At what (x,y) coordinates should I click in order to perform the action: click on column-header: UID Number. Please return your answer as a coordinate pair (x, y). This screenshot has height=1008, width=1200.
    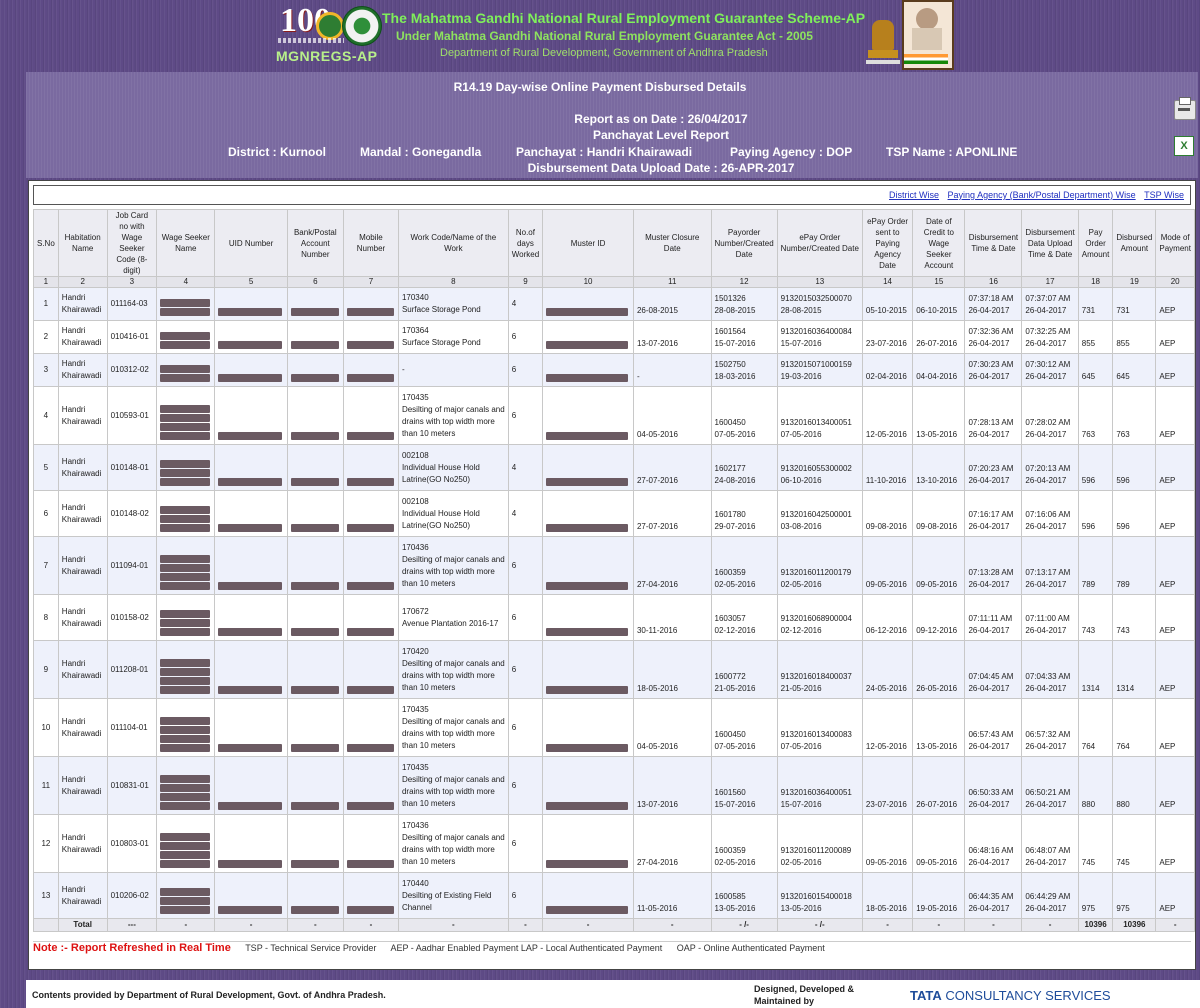
    Looking at the image, I should click on (251, 243).